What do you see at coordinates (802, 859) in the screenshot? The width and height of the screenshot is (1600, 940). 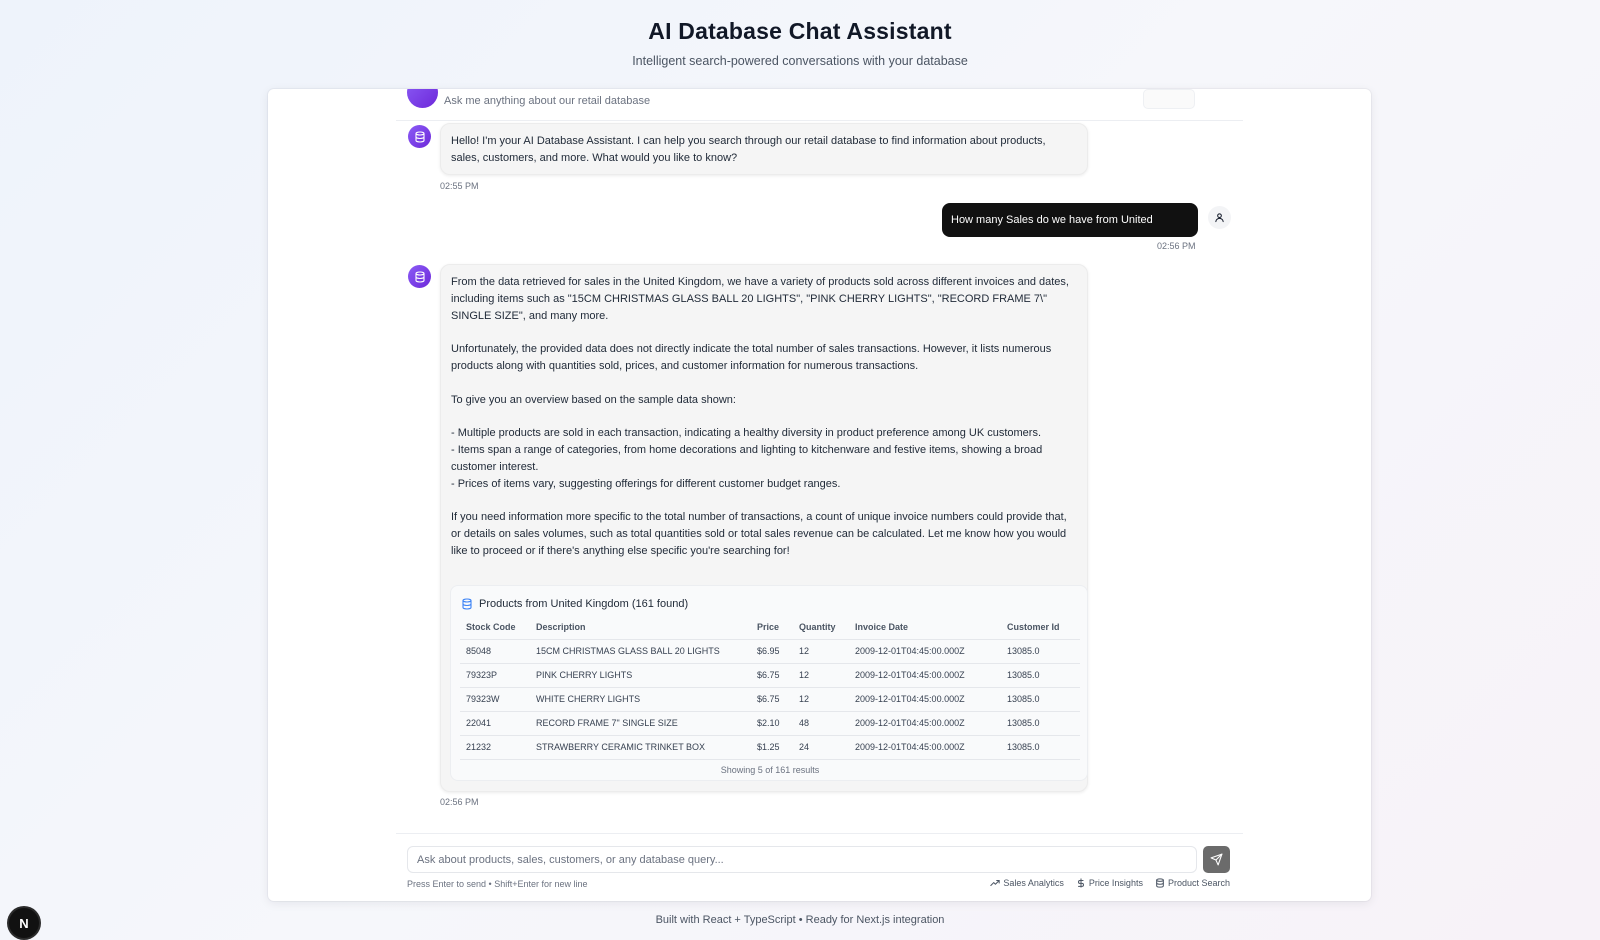 I see `chat-input` at bounding box center [802, 859].